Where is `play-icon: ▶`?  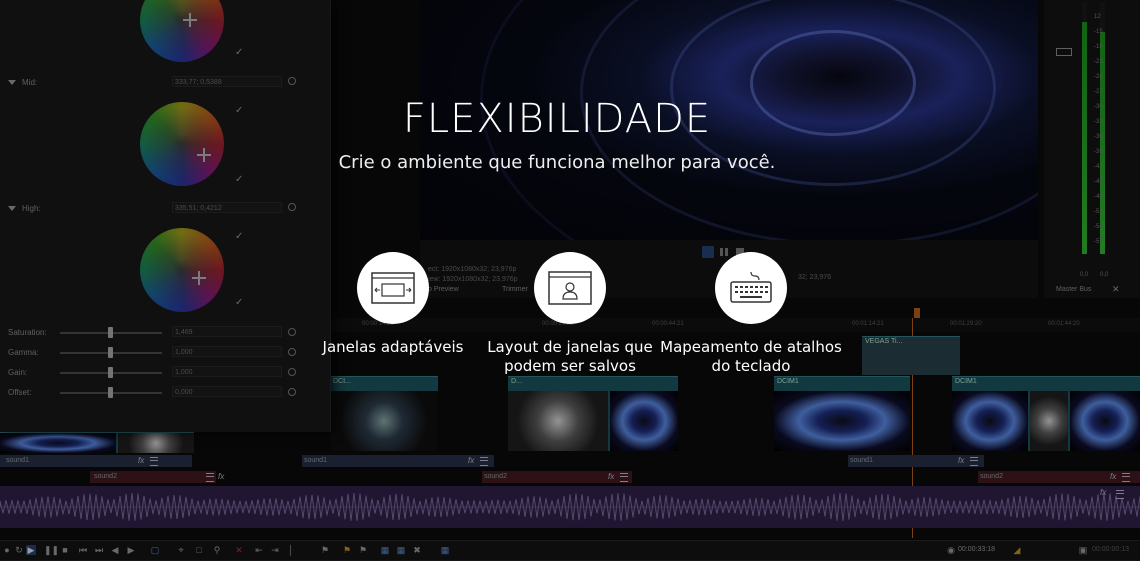 play-icon: ▶ is located at coordinates (31, 550).